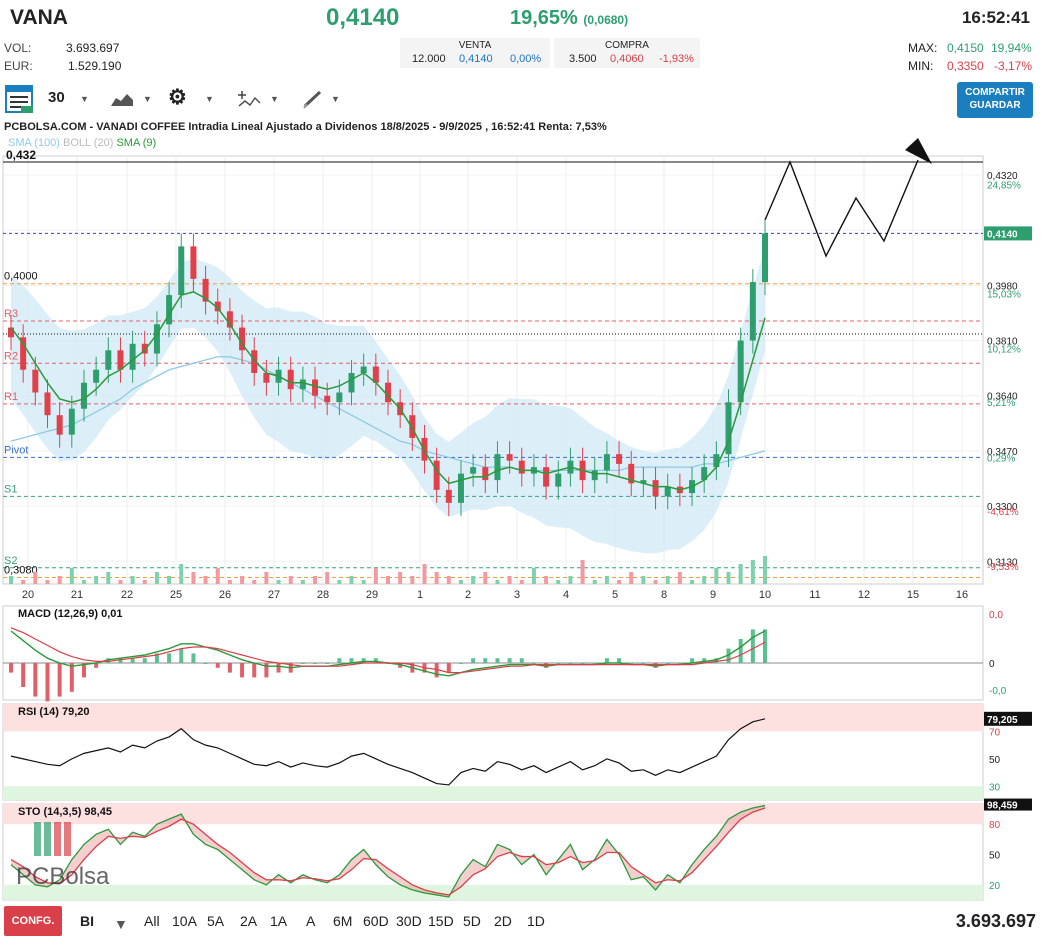 Image resolution: width=1048 pixels, height=943 pixels. What do you see at coordinates (184, 921) in the screenshot?
I see `period-10a: 10A` at bounding box center [184, 921].